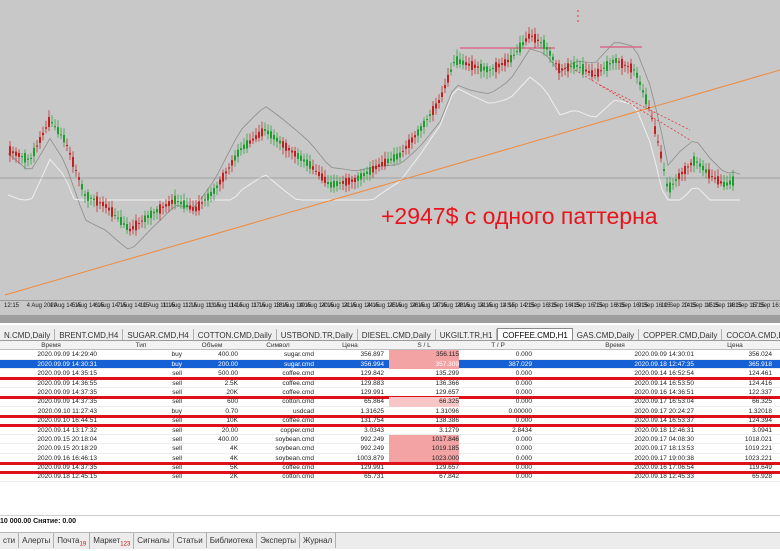  Describe the element at coordinates (231, 383) in the screenshot. I see `cell-volume: 2.5K` at that location.